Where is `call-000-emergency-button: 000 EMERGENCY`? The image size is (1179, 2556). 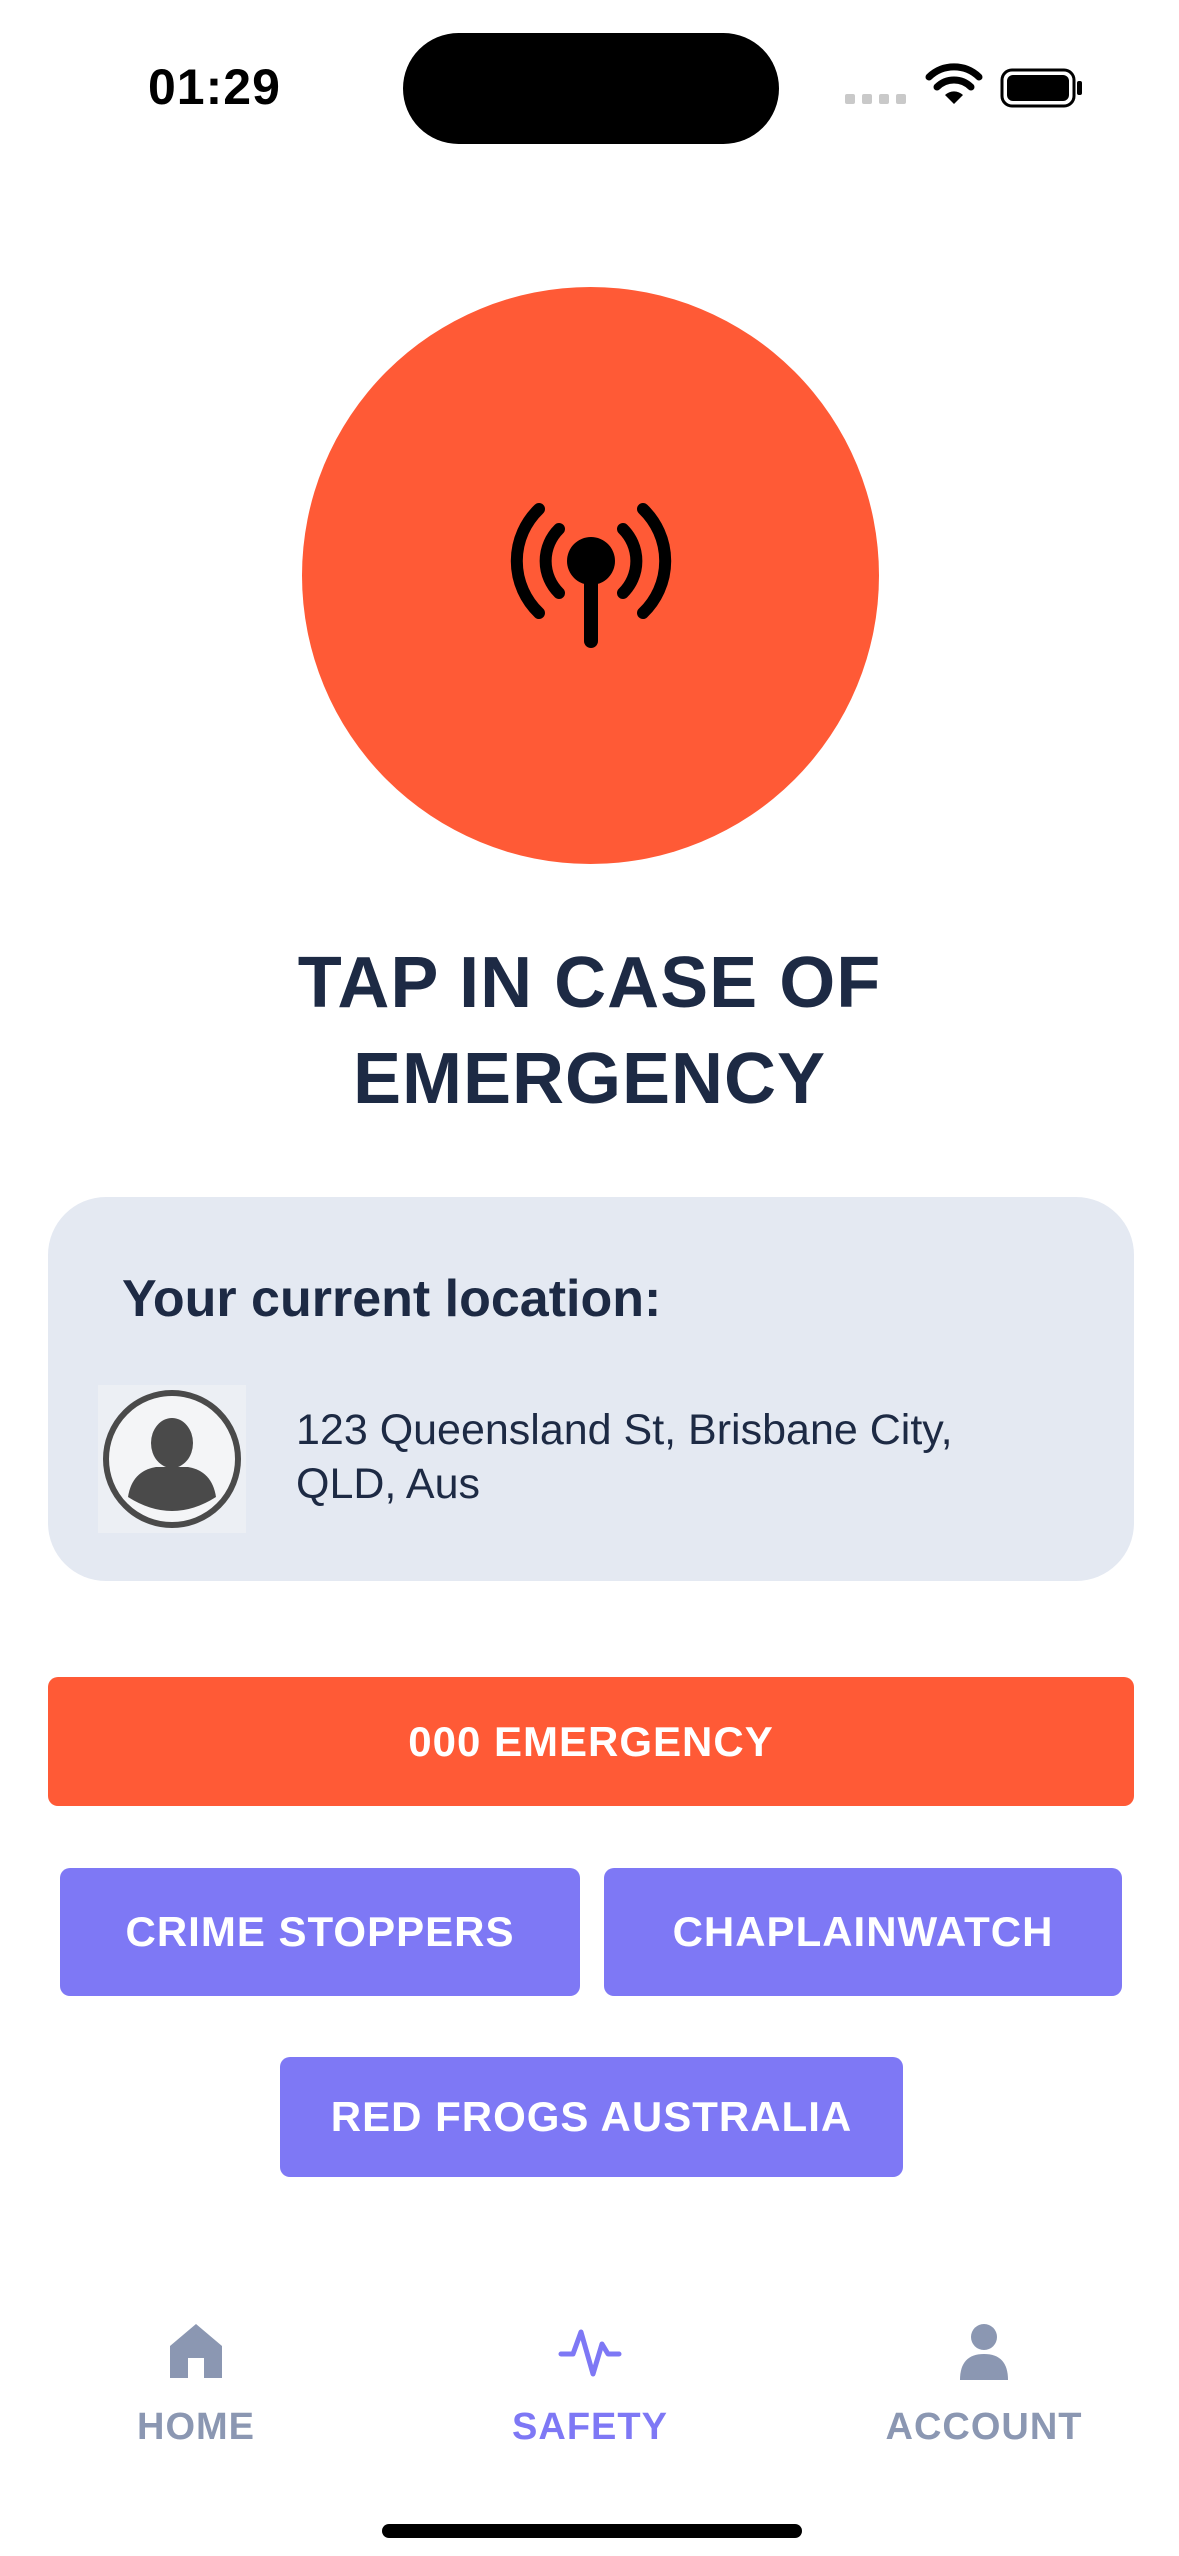 call-000-emergency-button: 000 EMERGENCY is located at coordinates (591, 1741).